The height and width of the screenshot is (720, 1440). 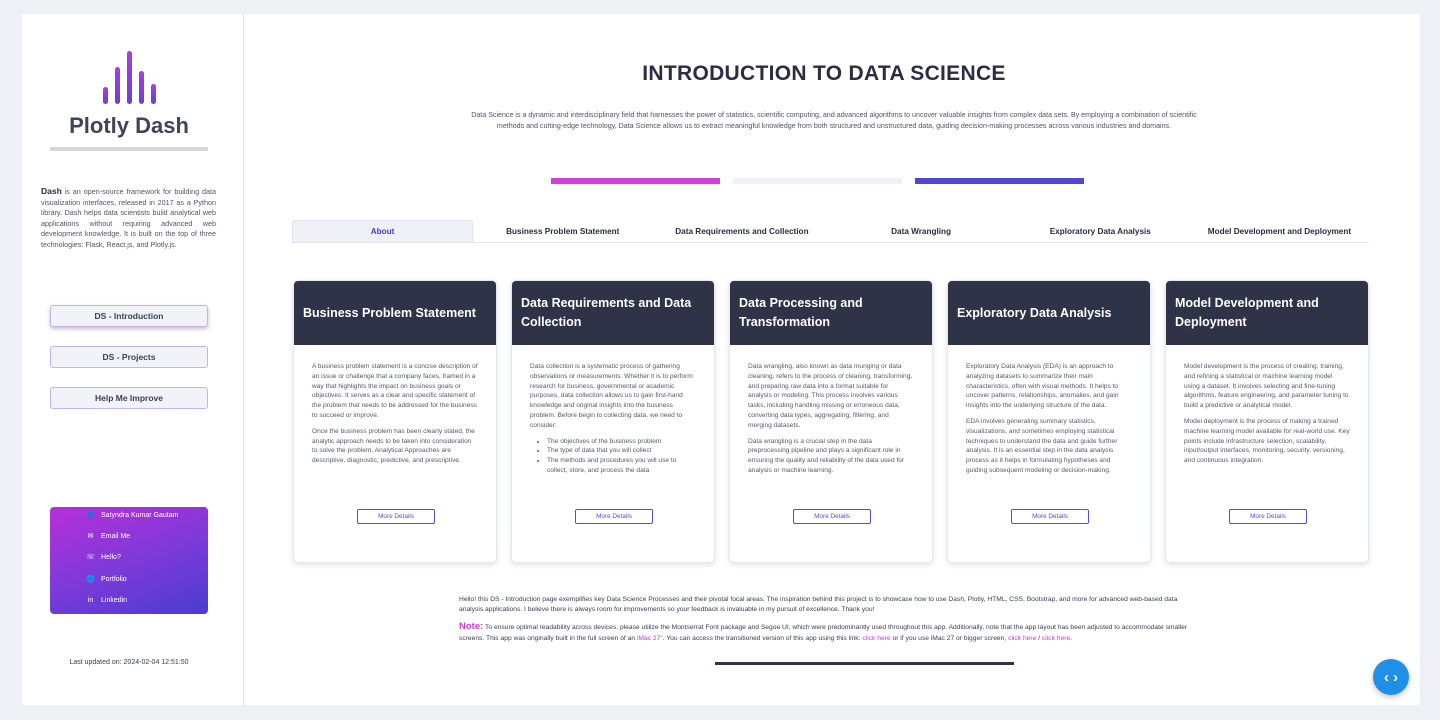 What do you see at coordinates (116, 536) in the screenshot?
I see `contact-label: Email Me` at bounding box center [116, 536].